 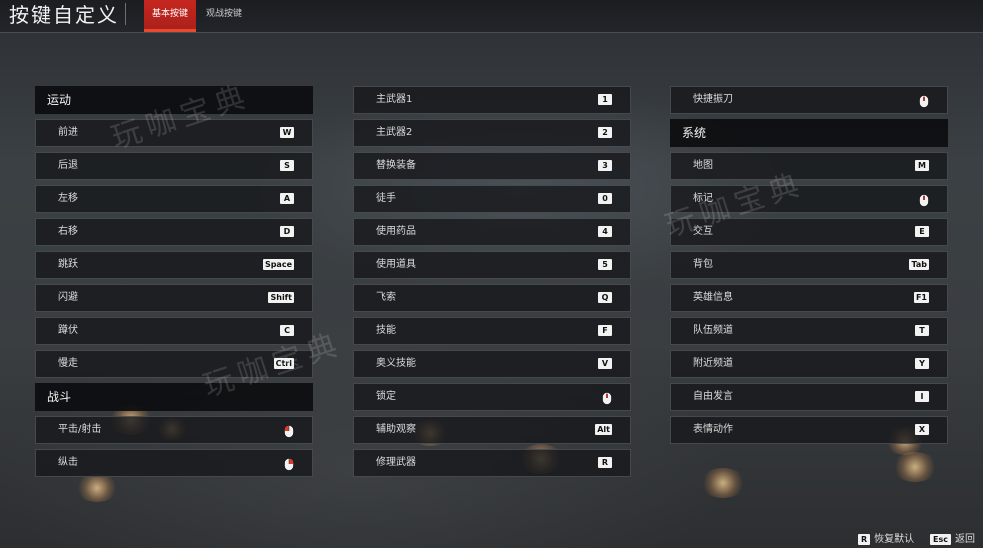 I want to click on keybind-row: 地图 M, so click(x=809, y=166).